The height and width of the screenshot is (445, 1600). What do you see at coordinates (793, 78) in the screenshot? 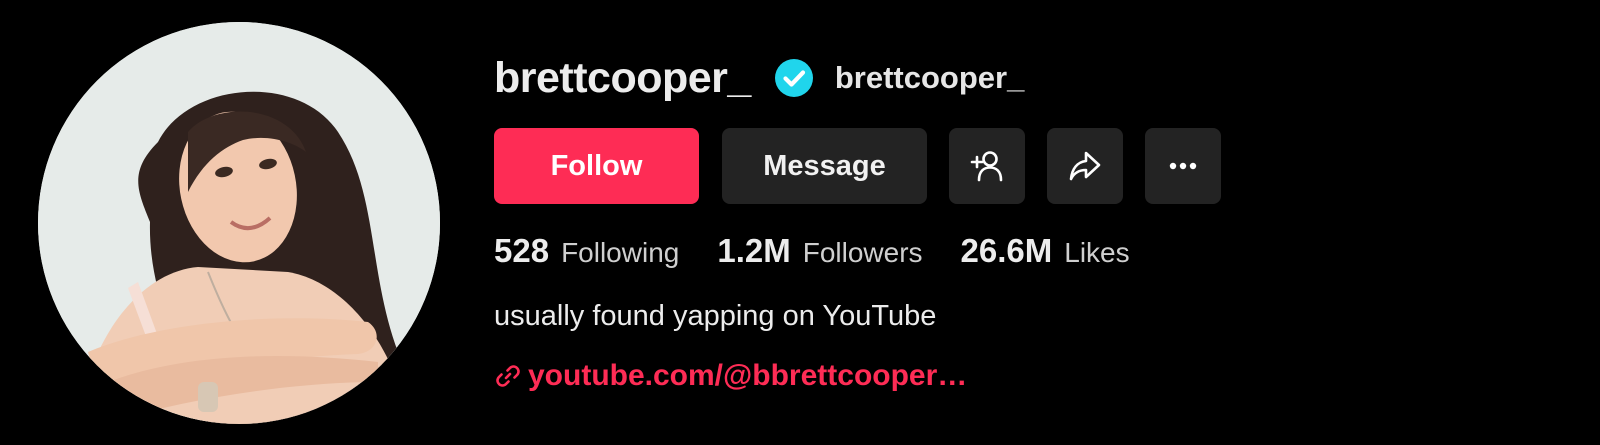
I see `verified-badge-icon` at bounding box center [793, 78].